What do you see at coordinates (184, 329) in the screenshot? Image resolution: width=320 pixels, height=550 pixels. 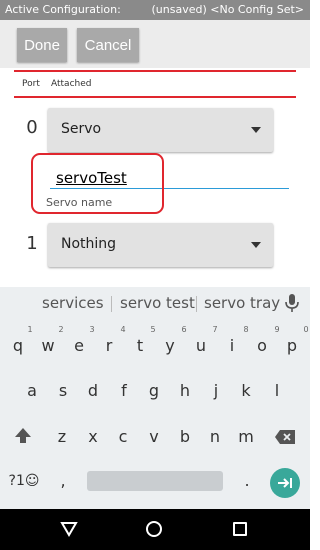 I see `key-hint: 6` at bounding box center [184, 329].